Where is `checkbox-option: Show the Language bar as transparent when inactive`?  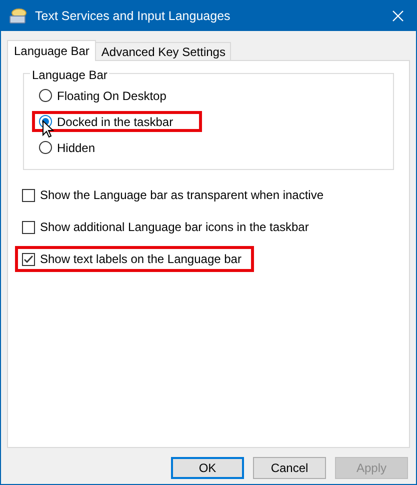
checkbox-option: Show the Language bar as transparent when inactive is located at coordinates (176, 195).